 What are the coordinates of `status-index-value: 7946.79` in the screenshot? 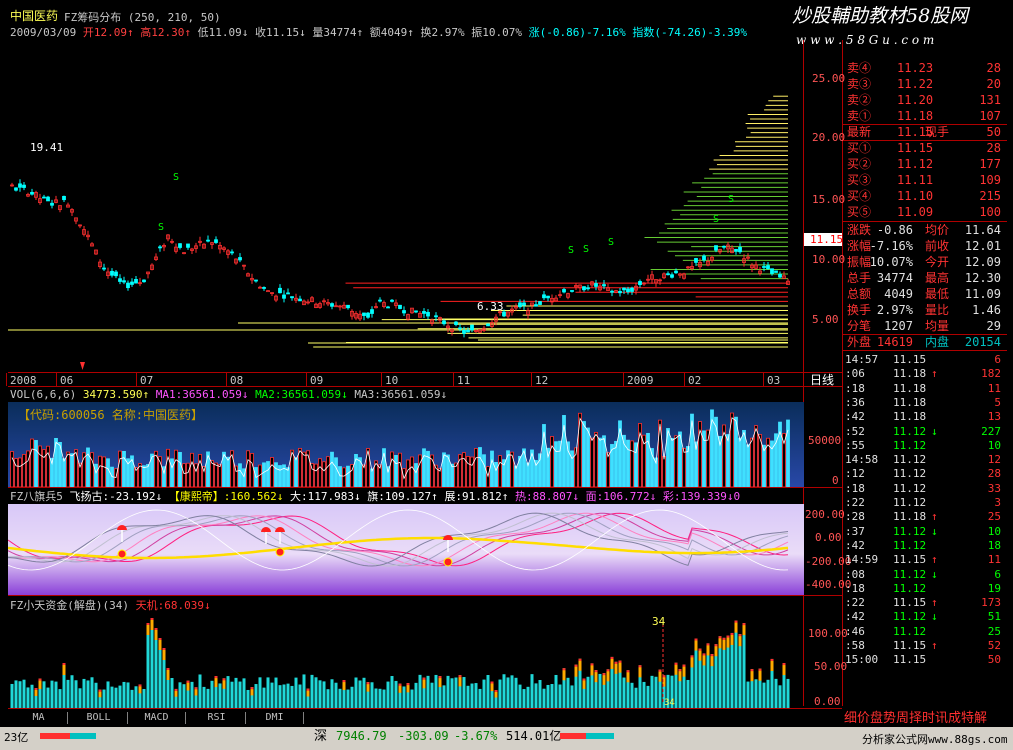 It's located at (361, 736).